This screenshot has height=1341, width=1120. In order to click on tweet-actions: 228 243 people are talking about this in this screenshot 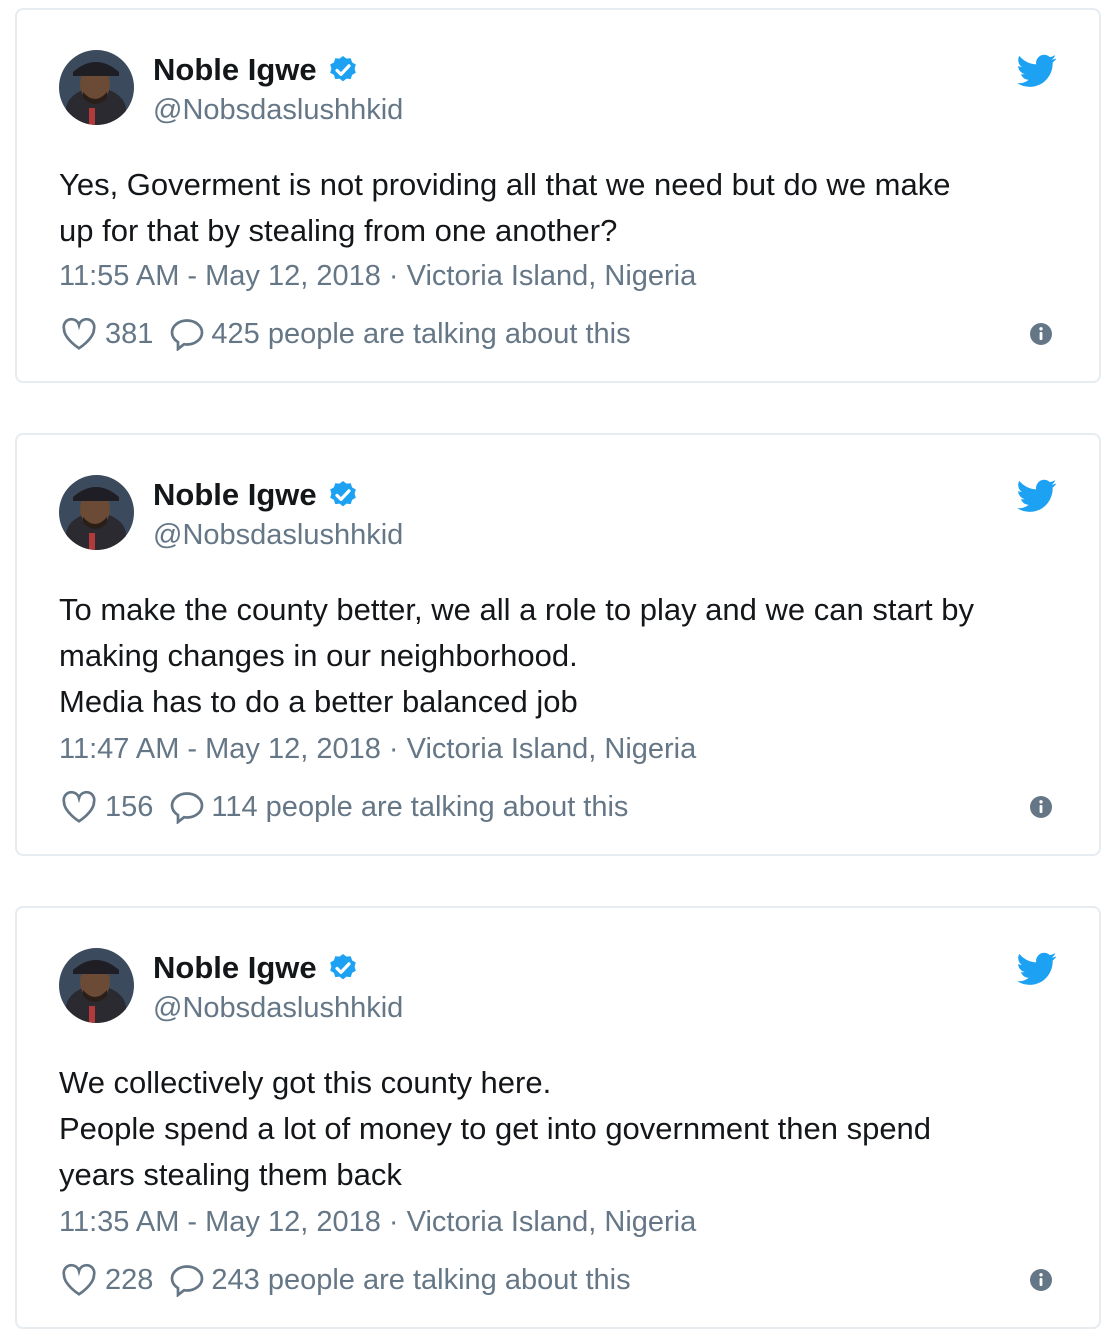, I will do `click(346, 1280)`.